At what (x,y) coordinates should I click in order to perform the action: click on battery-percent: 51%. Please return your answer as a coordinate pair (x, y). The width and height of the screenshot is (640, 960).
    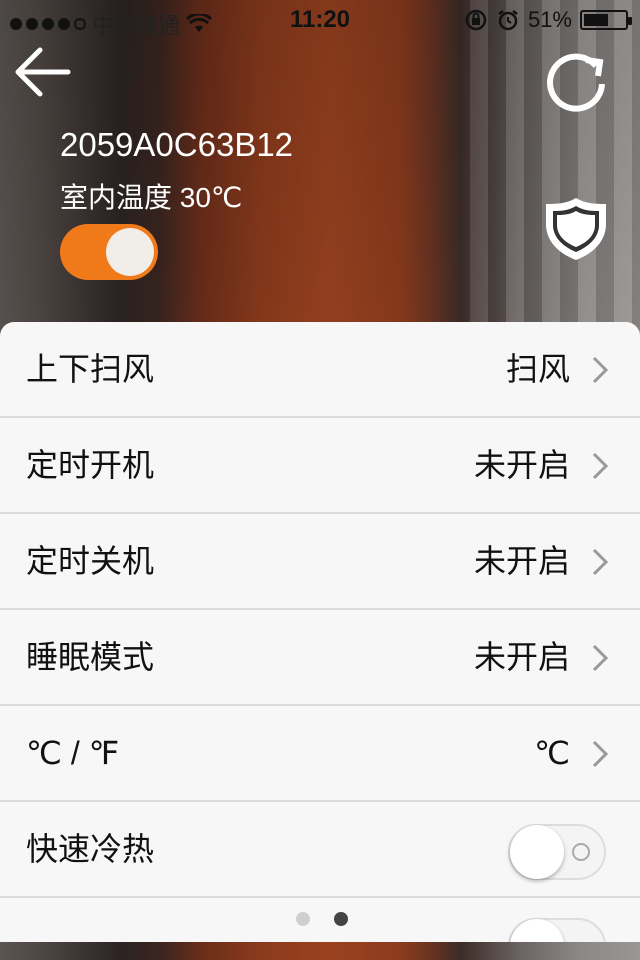
    Looking at the image, I should click on (549, 19).